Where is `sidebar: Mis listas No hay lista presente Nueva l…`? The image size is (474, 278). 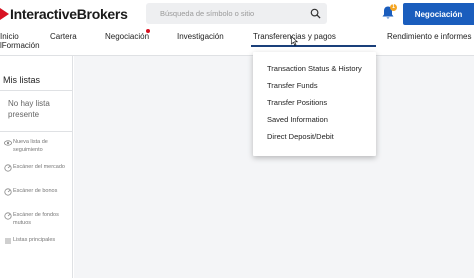
sidebar: Mis listas No hay lista presente Nueva l… is located at coordinates (36, 167).